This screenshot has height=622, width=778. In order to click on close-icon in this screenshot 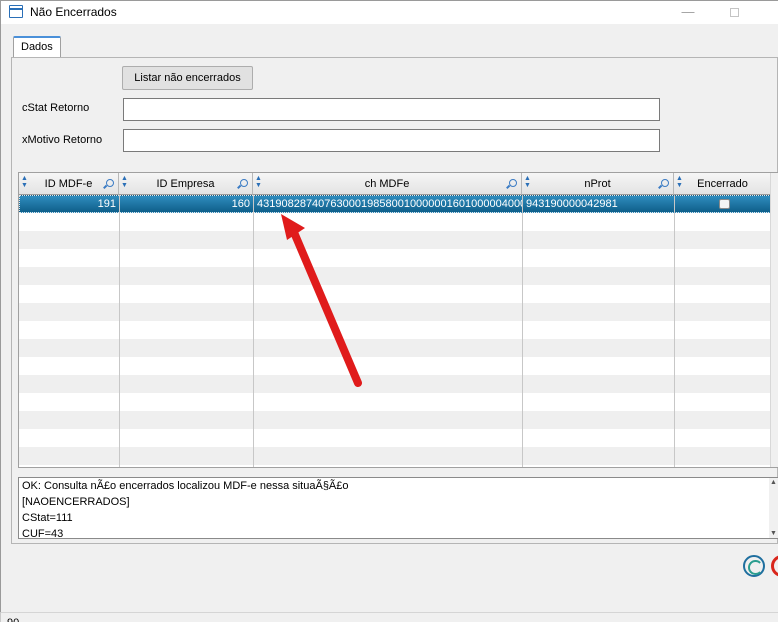, I will do `click(774, 566)`.